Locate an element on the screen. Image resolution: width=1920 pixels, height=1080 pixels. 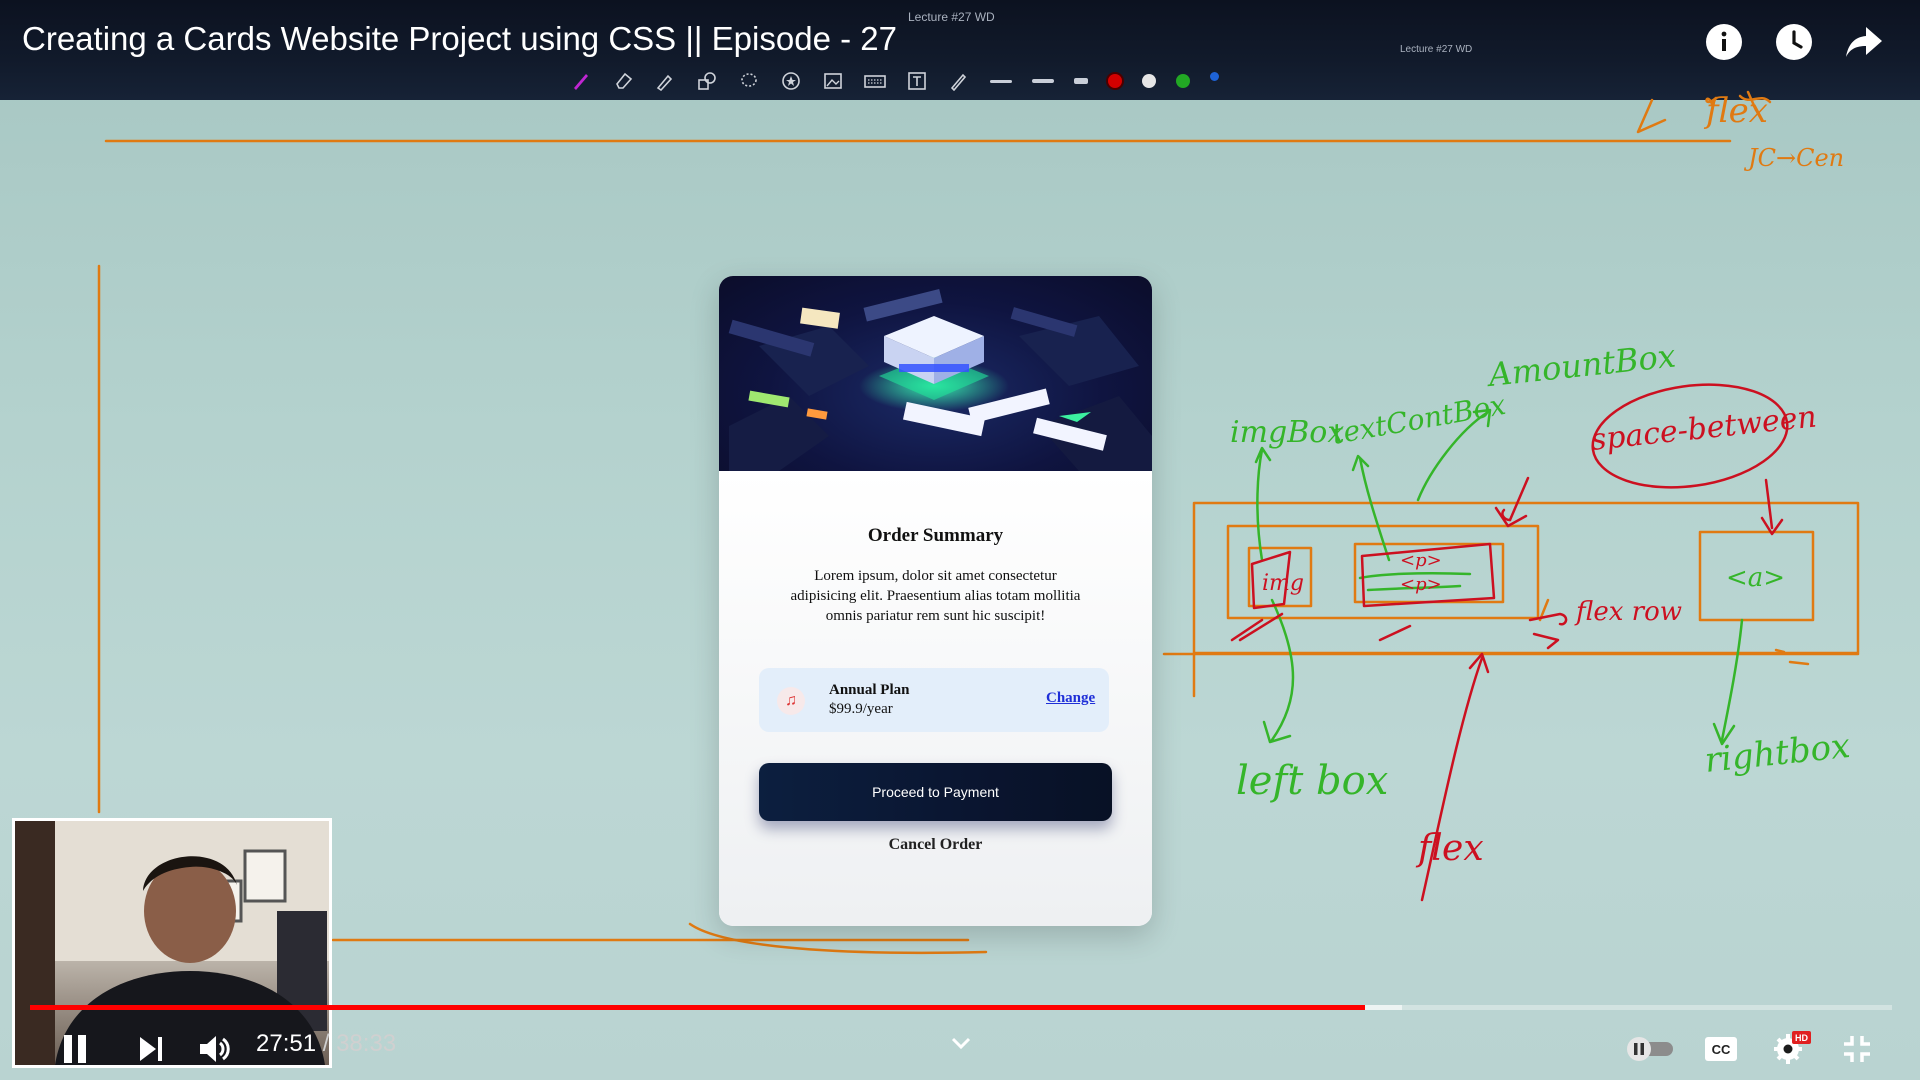
change-plan-link: Change is located at coordinates (1070, 698).